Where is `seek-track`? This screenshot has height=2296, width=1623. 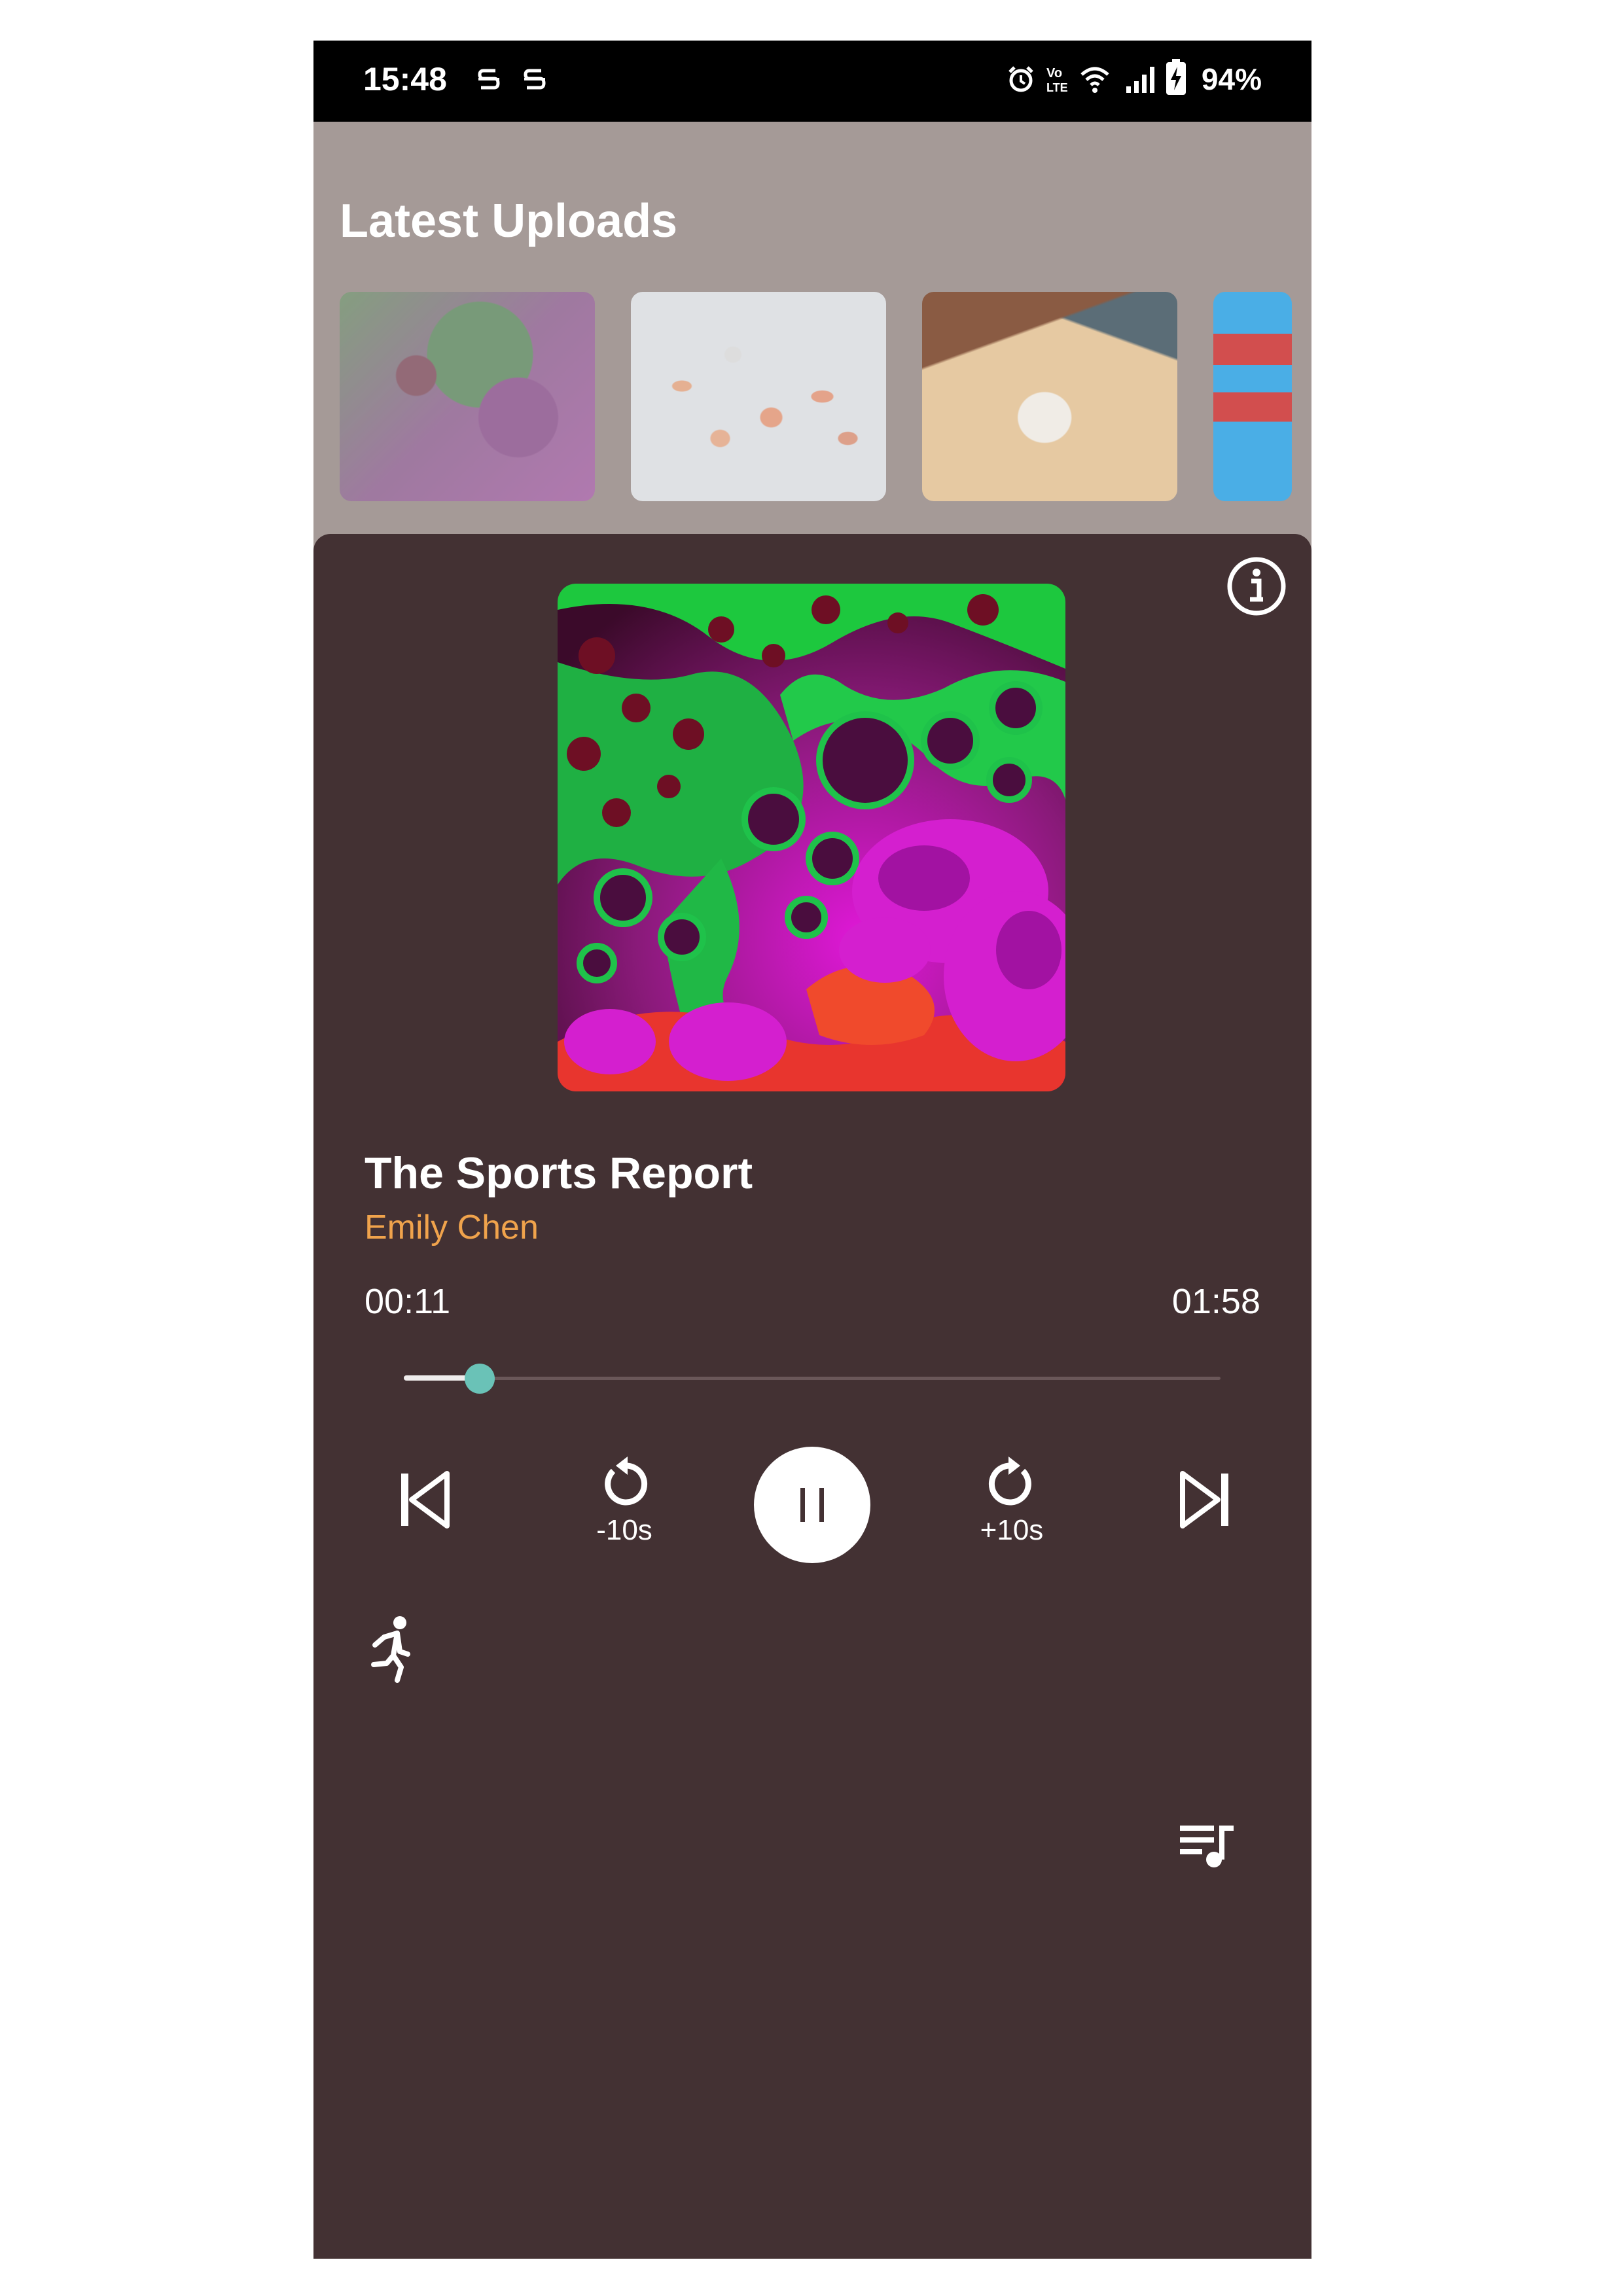
seek-track is located at coordinates (813, 1378).